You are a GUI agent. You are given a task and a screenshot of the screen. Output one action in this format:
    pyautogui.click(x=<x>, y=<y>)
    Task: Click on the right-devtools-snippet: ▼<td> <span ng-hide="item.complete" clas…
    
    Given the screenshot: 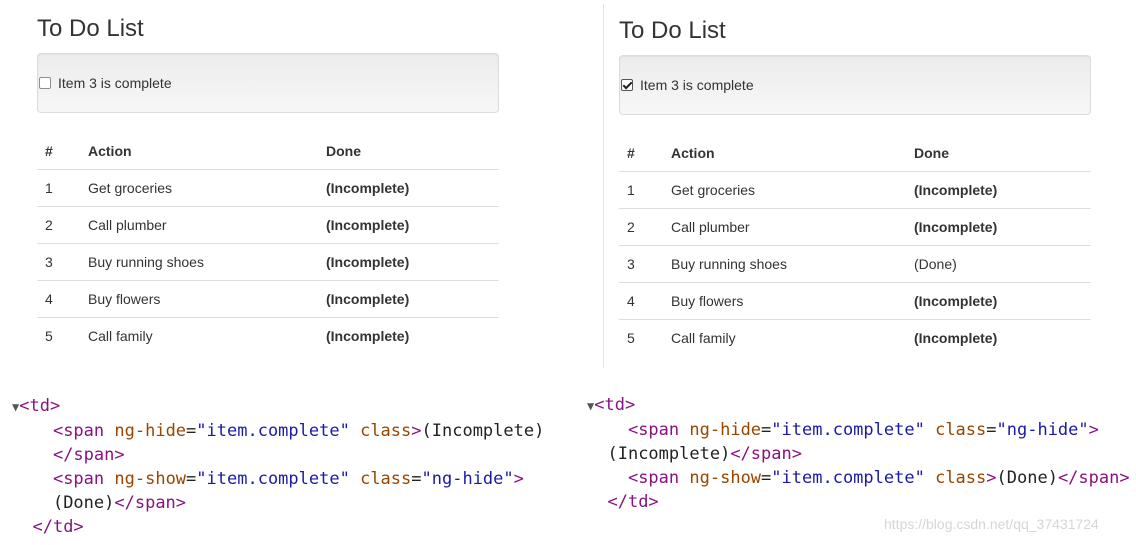 What is the action you would take?
    pyautogui.click(x=858, y=453)
    